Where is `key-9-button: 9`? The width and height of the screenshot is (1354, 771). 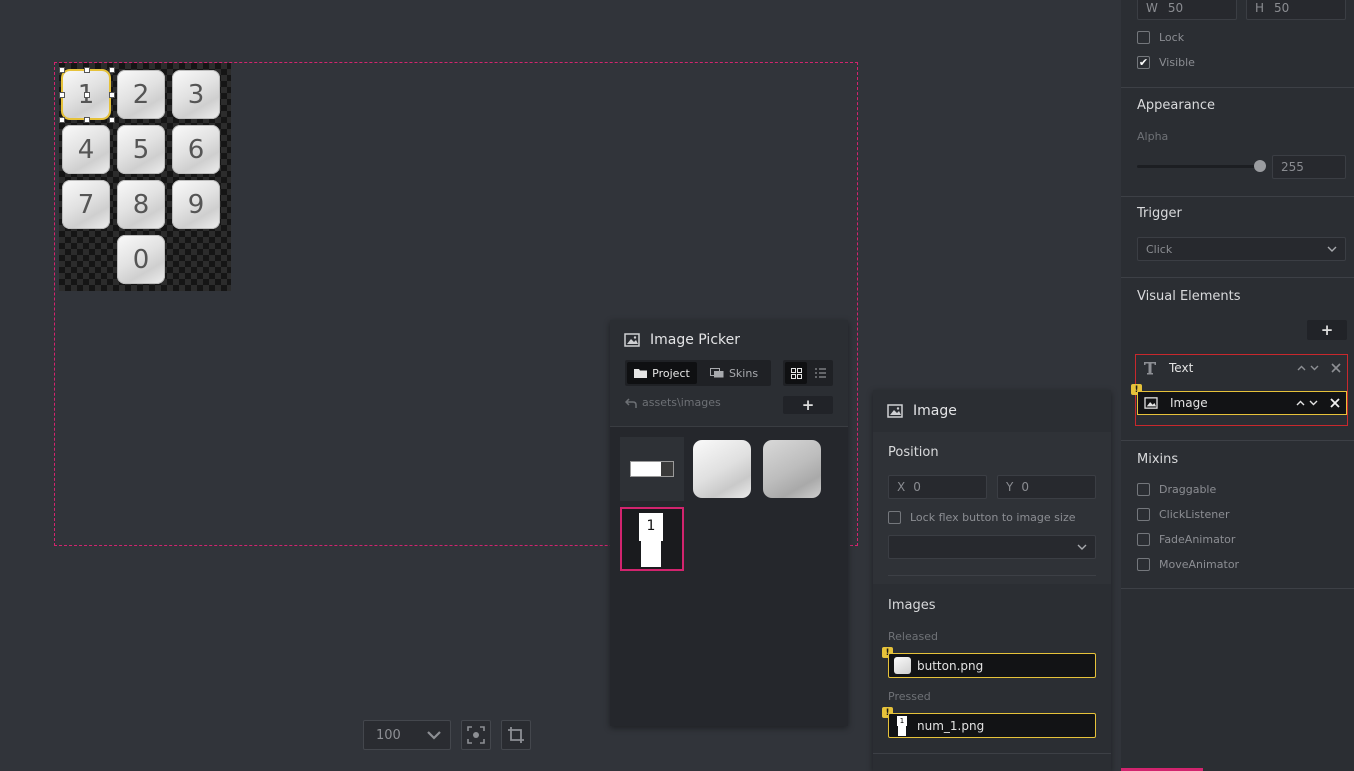 key-9-button: 9 is located at coordinates (196, 204).